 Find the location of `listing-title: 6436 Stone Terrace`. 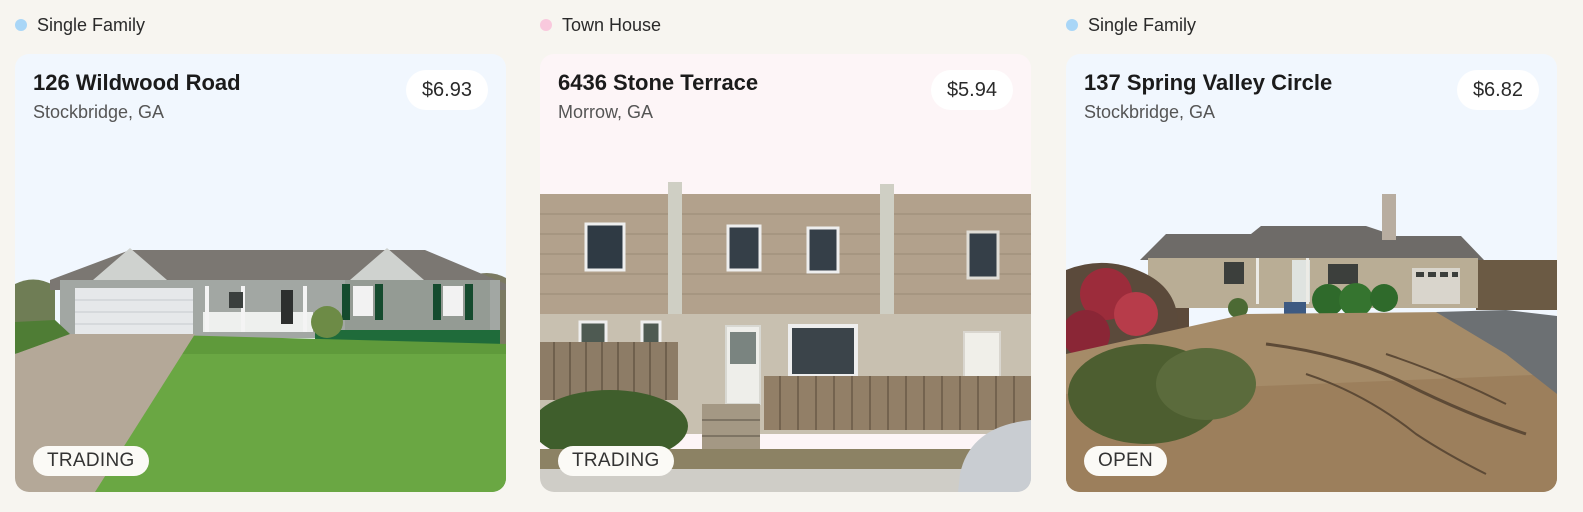

listing-title: 6436 Stone Terrace is located at coordinates (658, 82).